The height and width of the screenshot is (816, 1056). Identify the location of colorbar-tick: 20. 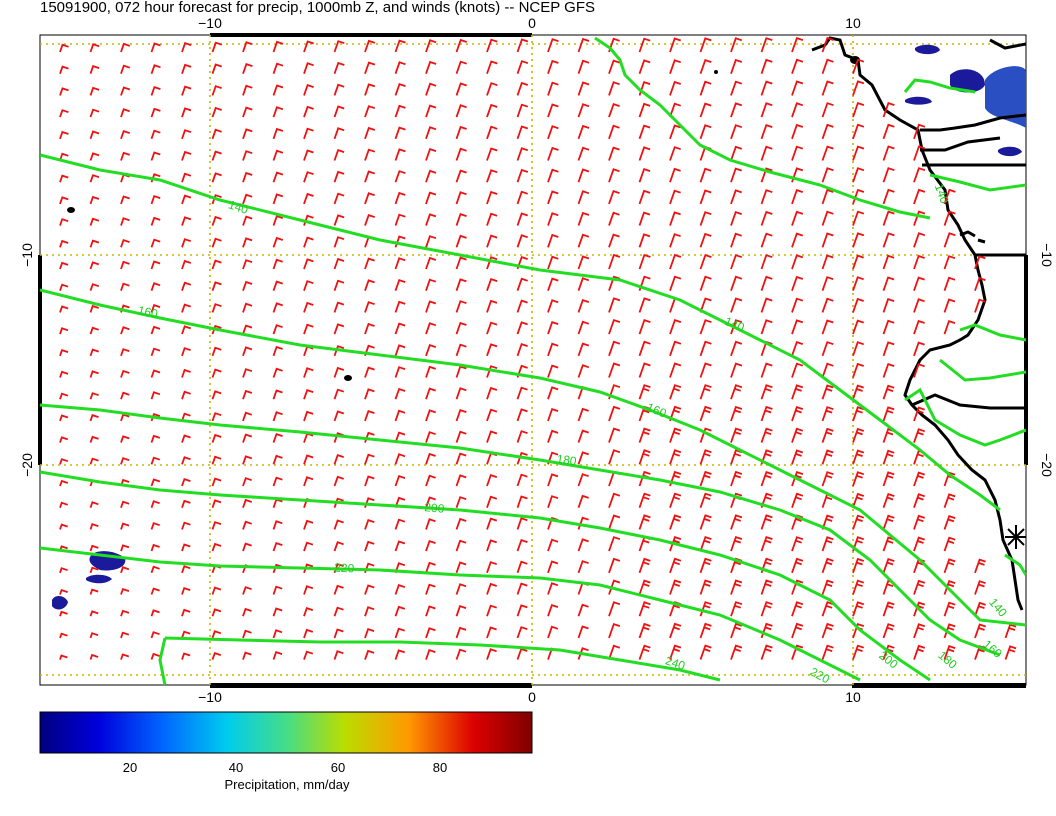
(130, 767).